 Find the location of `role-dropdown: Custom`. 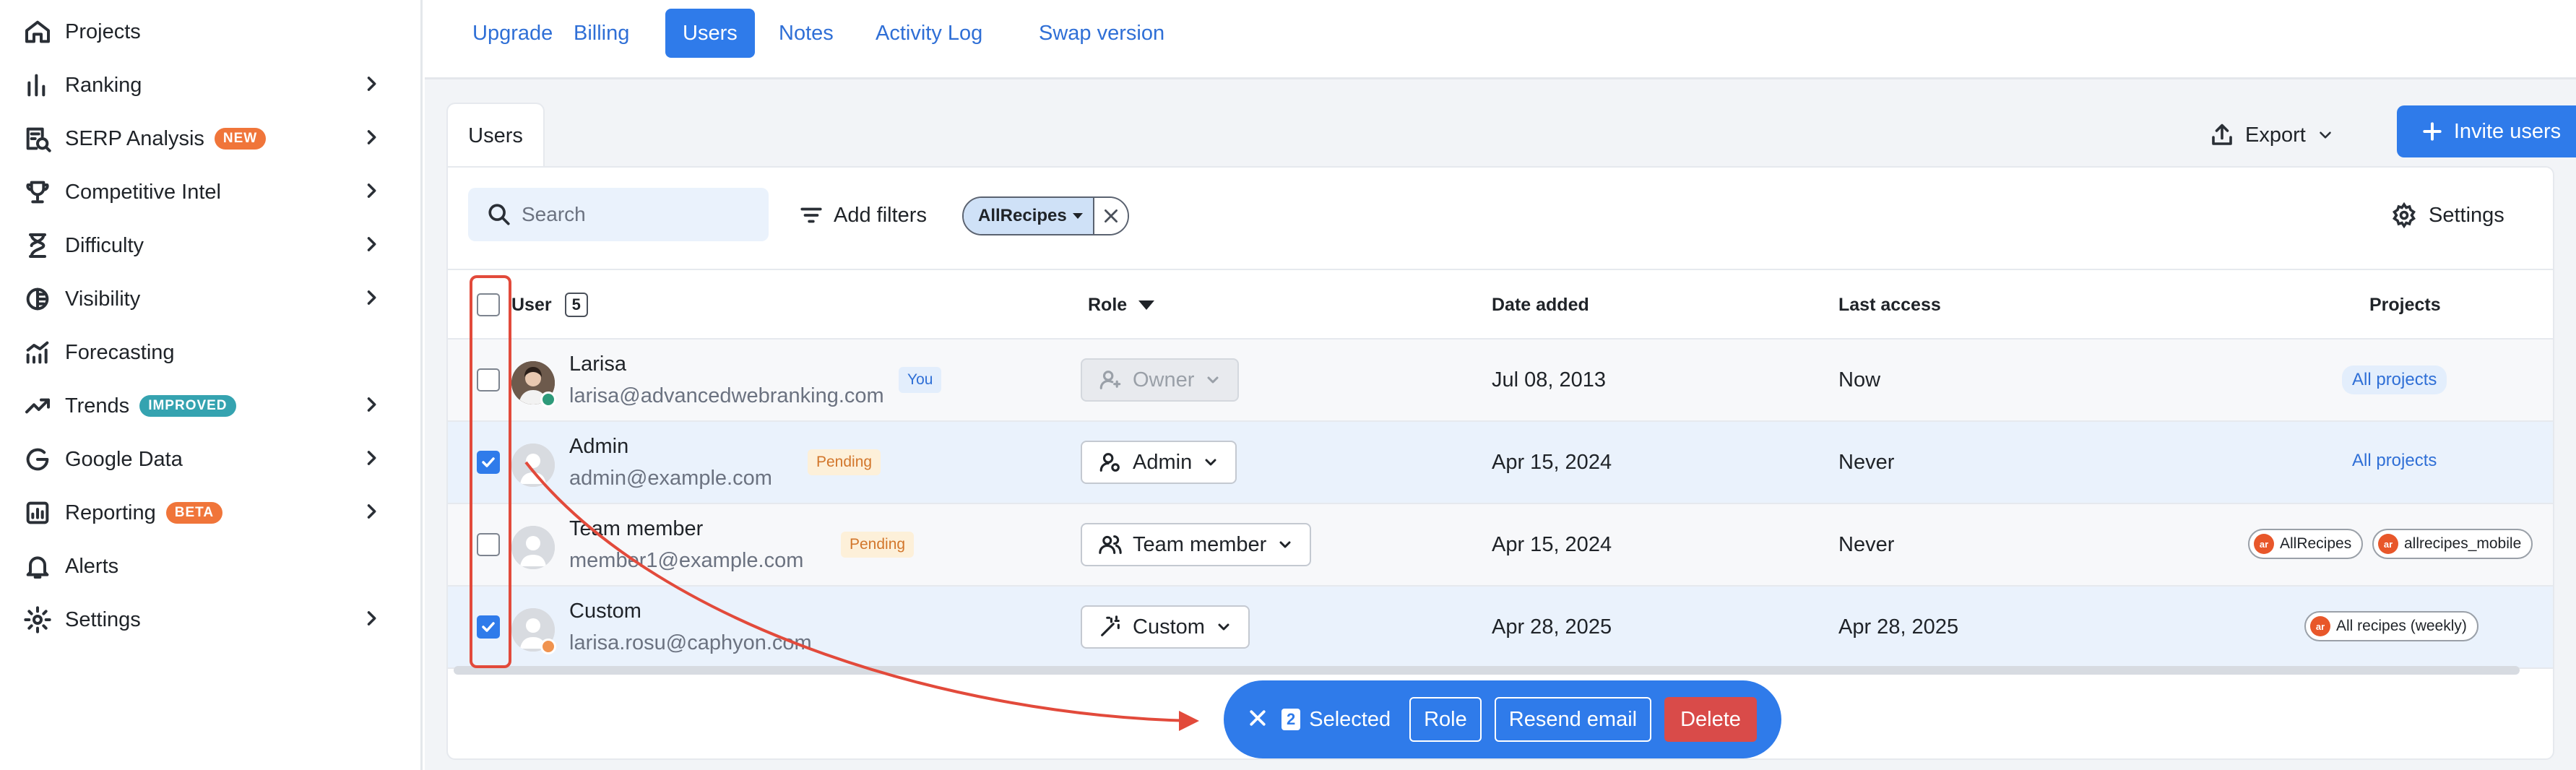

role-dropdown: Custom is located at coordinates (1165, 627).